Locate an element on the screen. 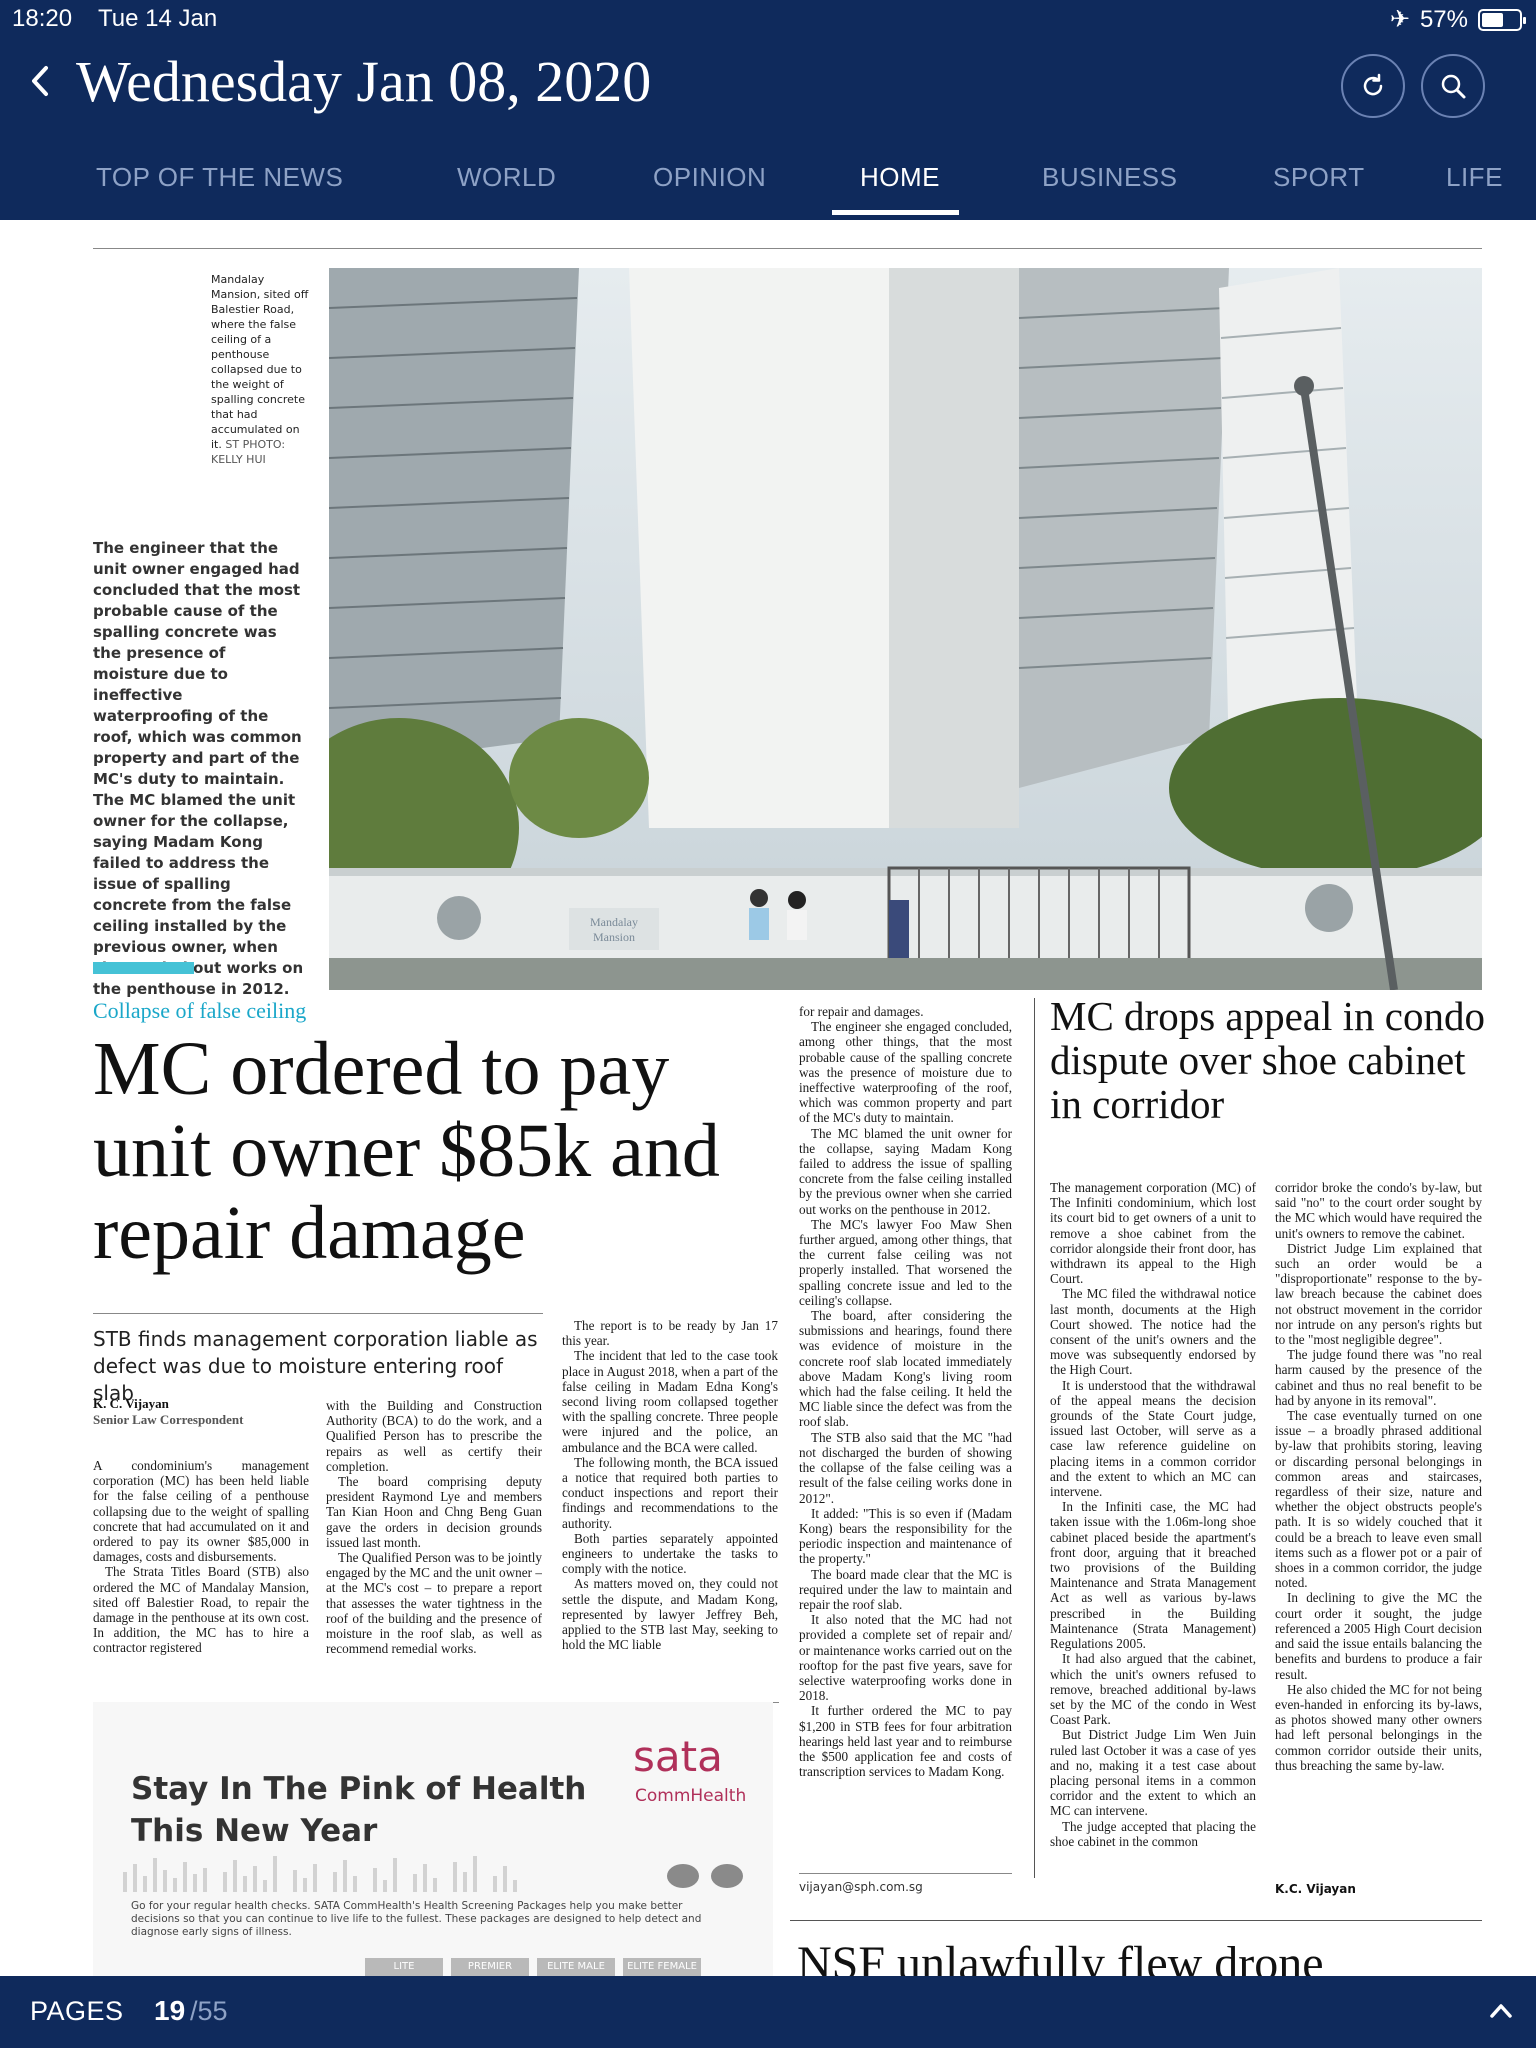 The width and height of the screenshot is (1536, 2048). byline-role: Senior Law Correspondent is located at coordinates (168, 1419).